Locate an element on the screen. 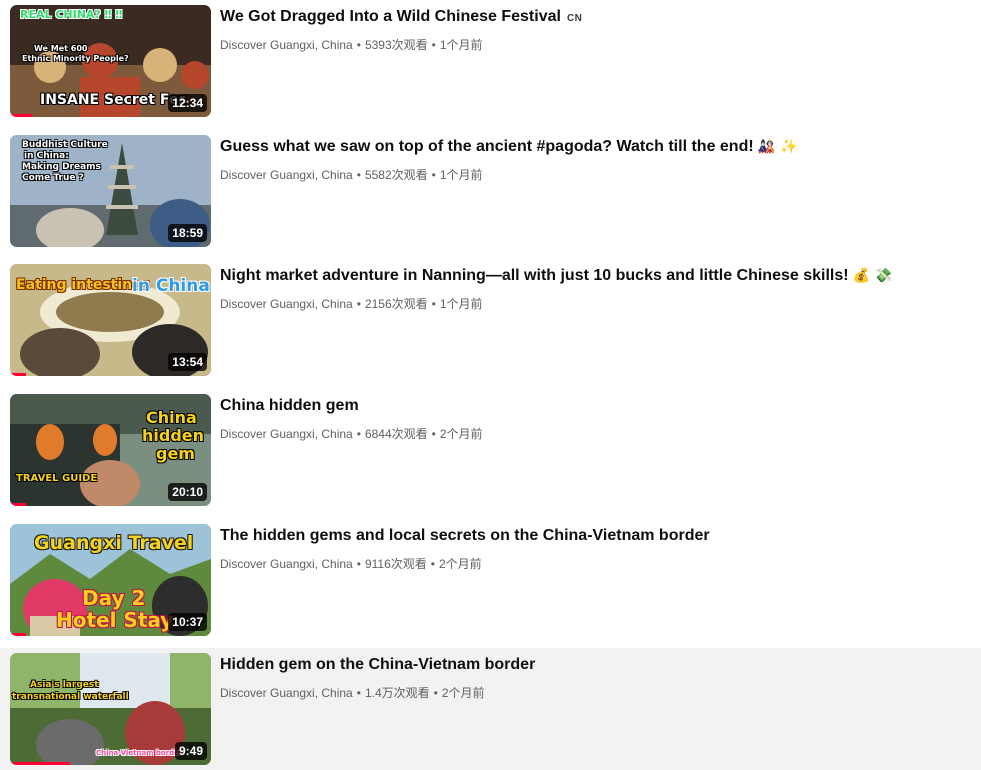 Image resolution: width=981 pixels, height=770 pixels. duration-badge: 18:59 is located at coordinates (187, 233).